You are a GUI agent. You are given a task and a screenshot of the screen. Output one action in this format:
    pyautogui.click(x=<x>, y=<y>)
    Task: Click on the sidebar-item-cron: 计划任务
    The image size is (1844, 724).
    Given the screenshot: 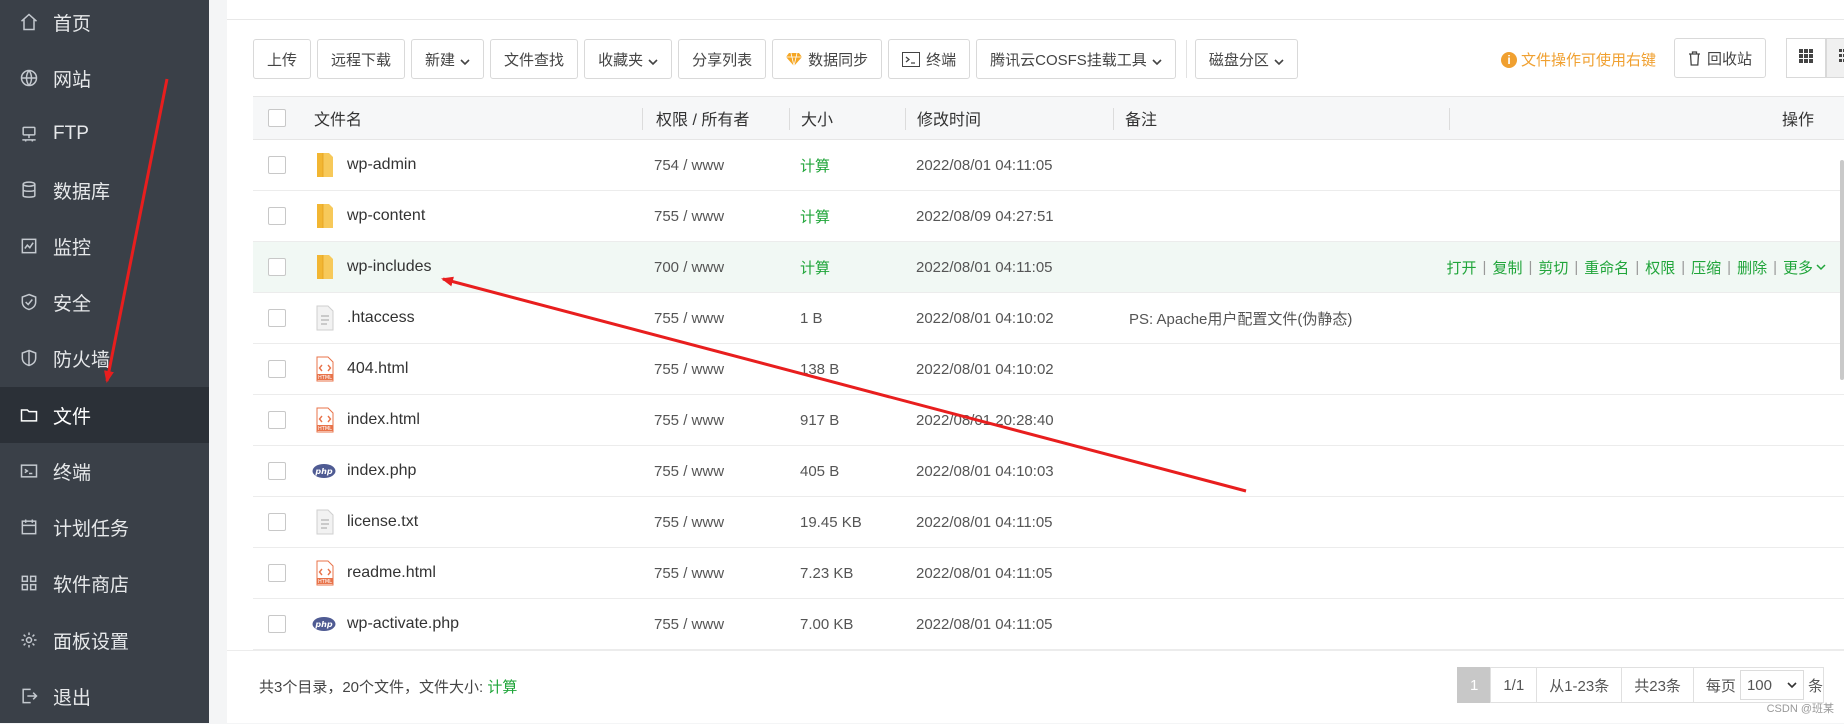 What is the action you would take?
    pyautogui.click(x=104, y=527)
    